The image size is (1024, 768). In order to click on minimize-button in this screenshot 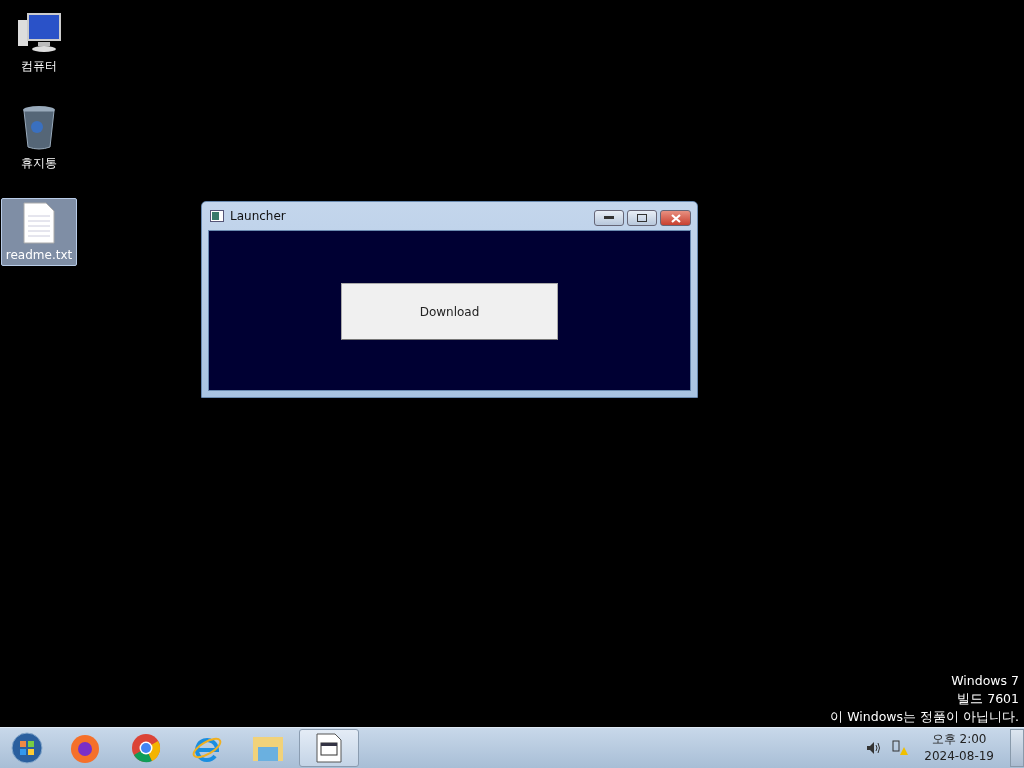, I will do `click(609, 218)`.